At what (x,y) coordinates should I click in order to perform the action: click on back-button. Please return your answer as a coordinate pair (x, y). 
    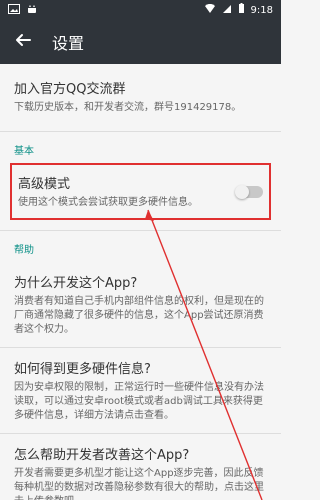
    Looking at the image, I should click on (23, 42).